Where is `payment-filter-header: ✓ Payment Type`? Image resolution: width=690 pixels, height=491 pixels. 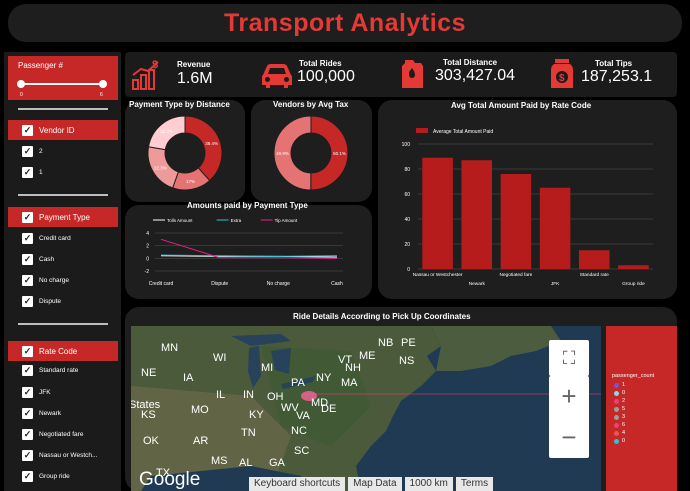 payment-filter-header: ✓ Payment Type is located at coordinates (63, 217).